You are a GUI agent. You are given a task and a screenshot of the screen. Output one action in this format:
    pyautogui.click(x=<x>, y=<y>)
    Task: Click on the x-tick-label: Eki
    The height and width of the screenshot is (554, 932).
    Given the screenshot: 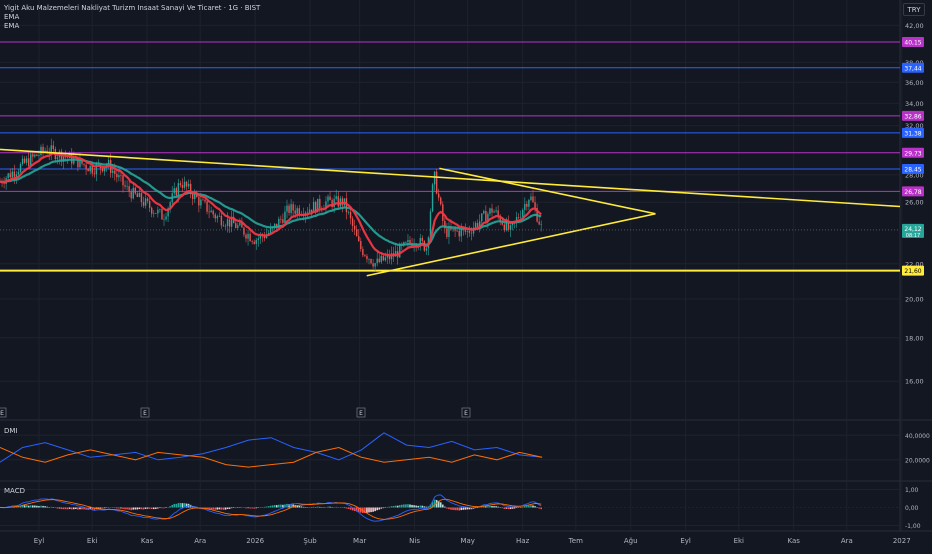 What is the action you would take?
    pyautogui.click(x=739, y=541)
    